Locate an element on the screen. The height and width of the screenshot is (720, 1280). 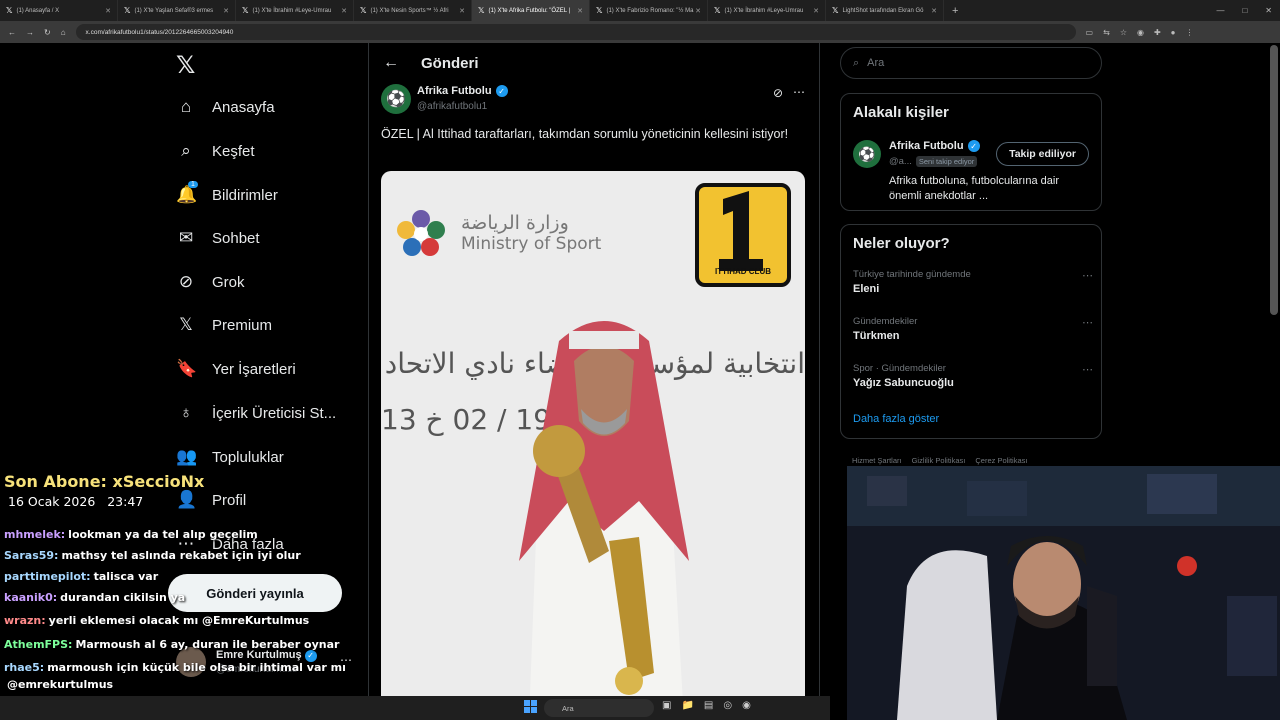
nav-item-bell: 🔔 Bildirimler 1 is located at coordinates (227, 193).